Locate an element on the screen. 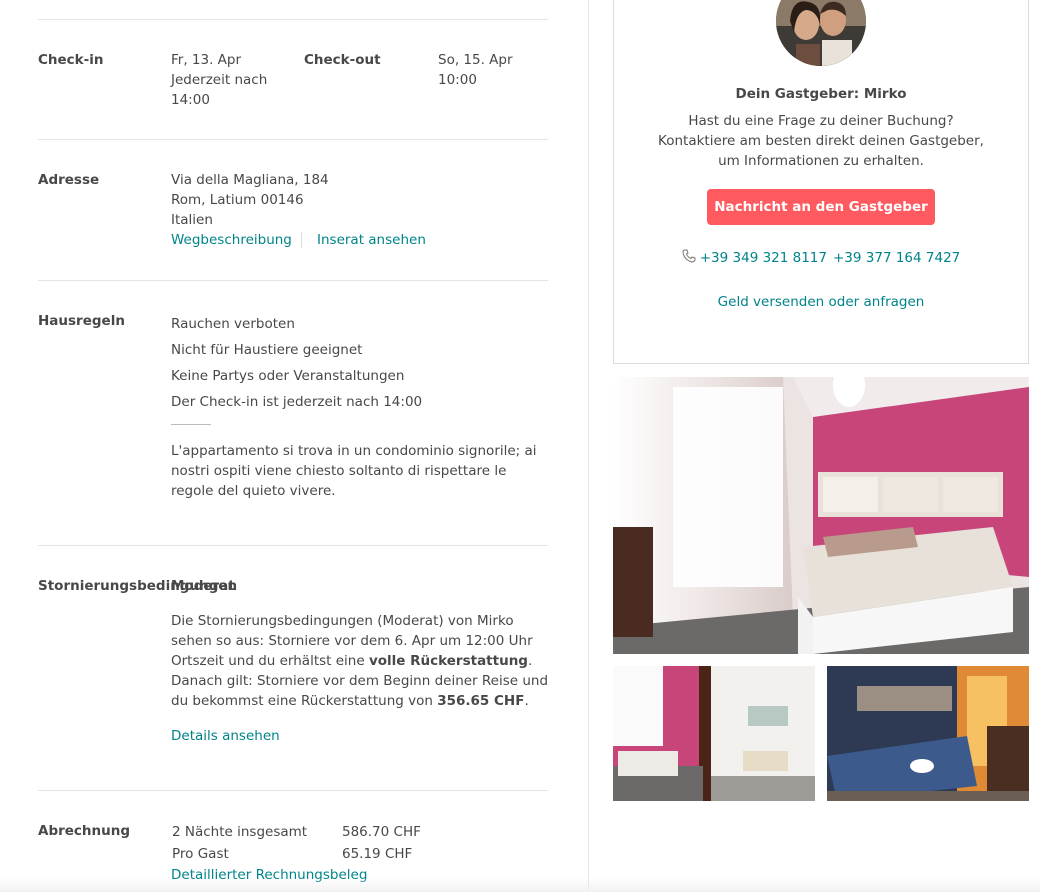 This screenshot has height=892, width=1040. billing-row-amount: 65.19 CHF is located at coordinates (377, 854).